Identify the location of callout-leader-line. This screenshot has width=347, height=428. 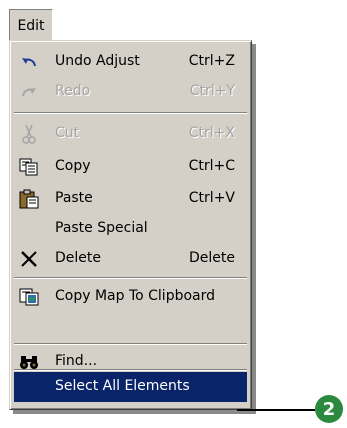
(276, 410).